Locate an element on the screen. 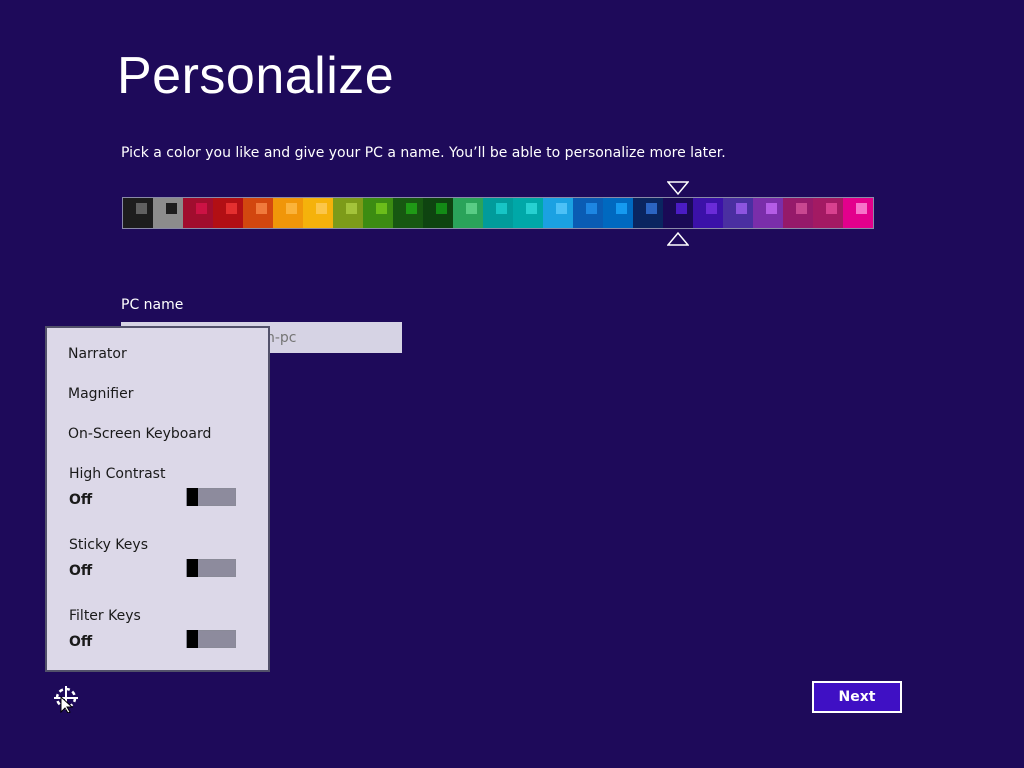 This screenshot has height=768, width=1024. on-screen-keyboard-menu-item: On-Screen Keyboard is located at coordinates (139, 434).